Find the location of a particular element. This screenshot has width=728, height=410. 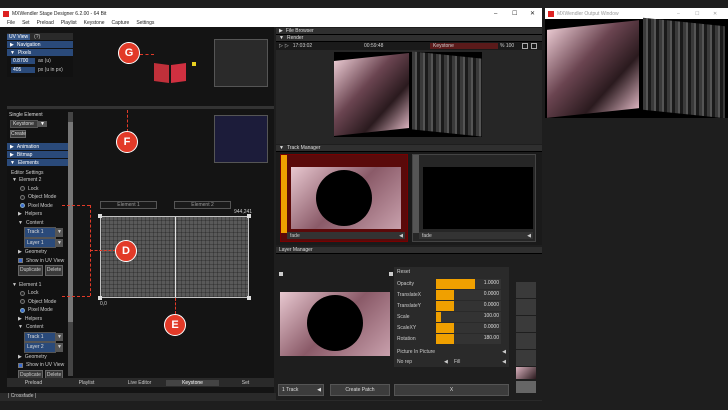

corner-handle-bl is located at coordinates (100, 298).